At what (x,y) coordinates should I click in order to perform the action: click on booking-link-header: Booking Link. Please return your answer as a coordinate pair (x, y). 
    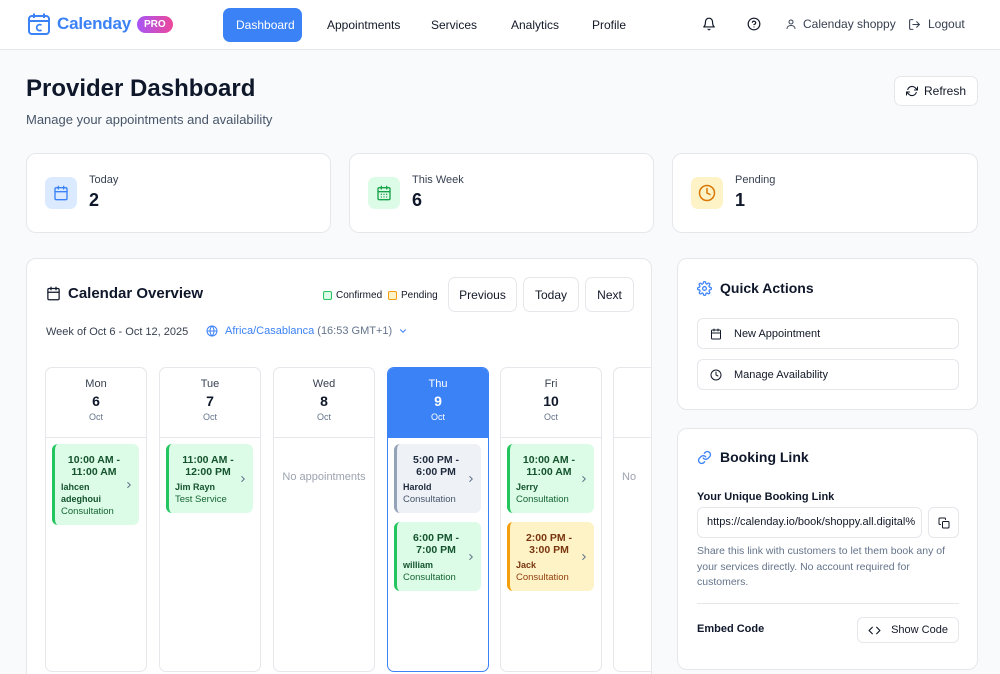
    Looking at the image, I should click on (753, 457).